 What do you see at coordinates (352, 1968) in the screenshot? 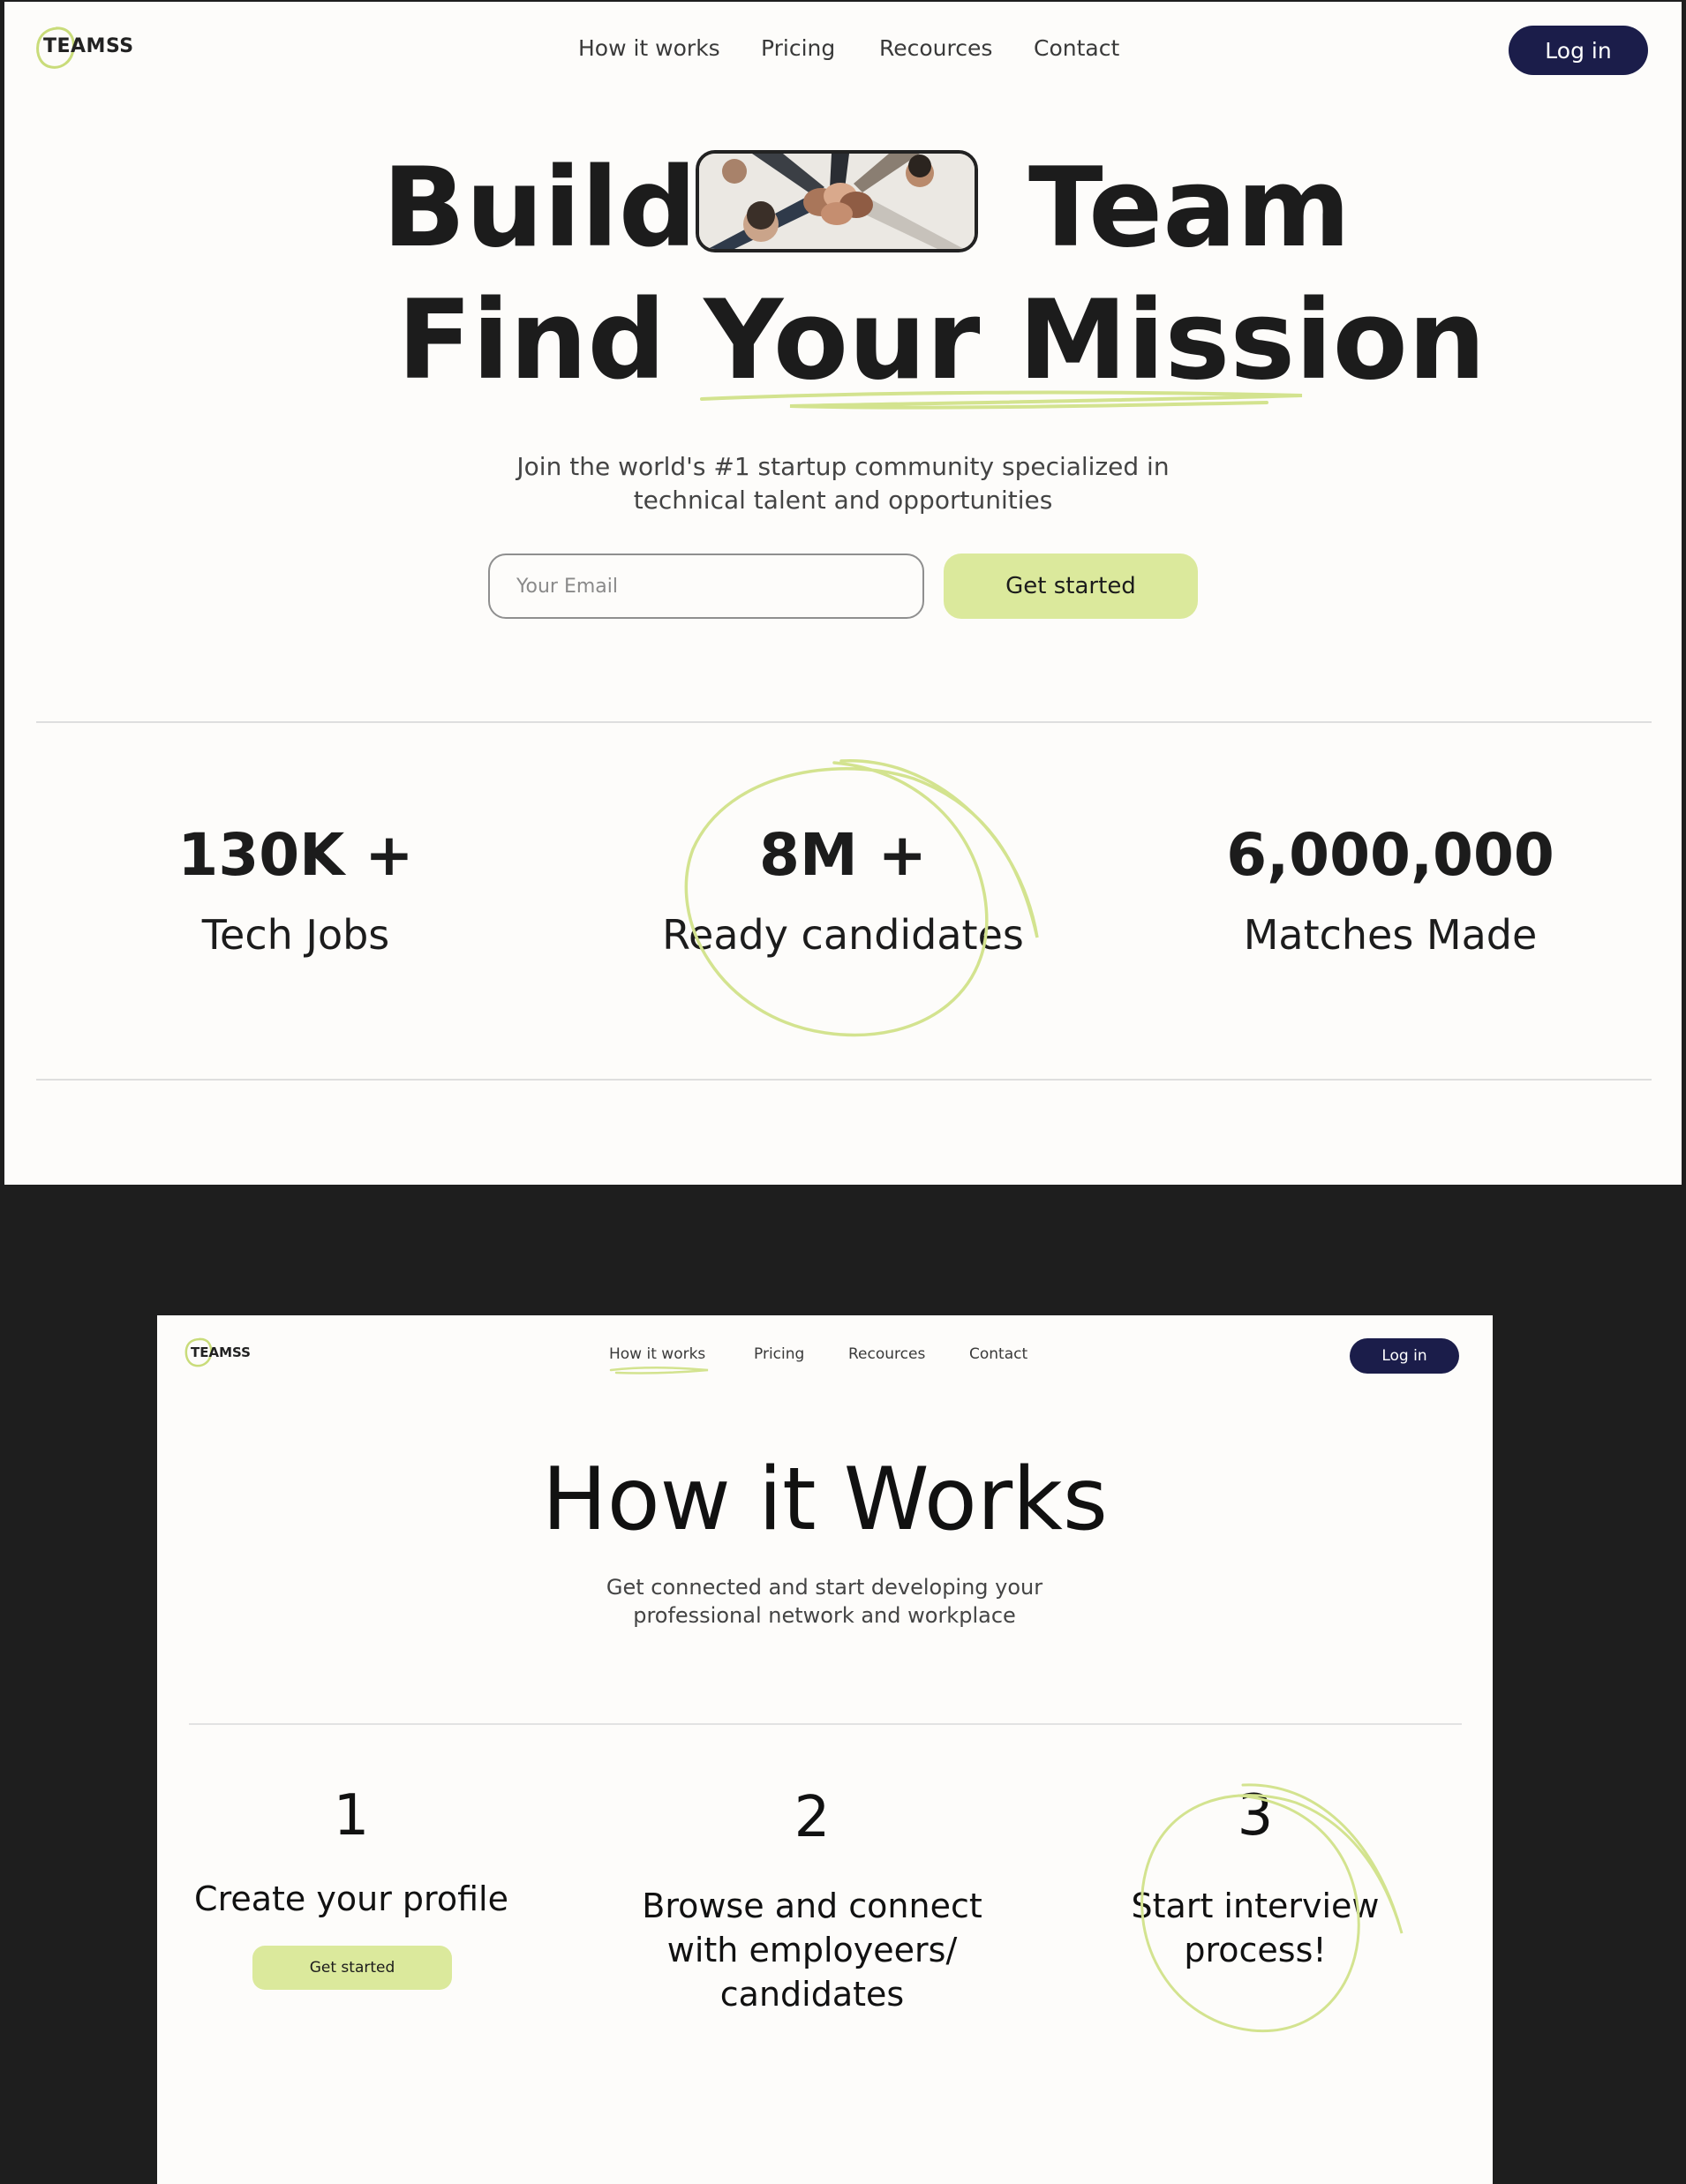
I see `step-1-get-started-button: Get started` at bounding box center [352, 1968].